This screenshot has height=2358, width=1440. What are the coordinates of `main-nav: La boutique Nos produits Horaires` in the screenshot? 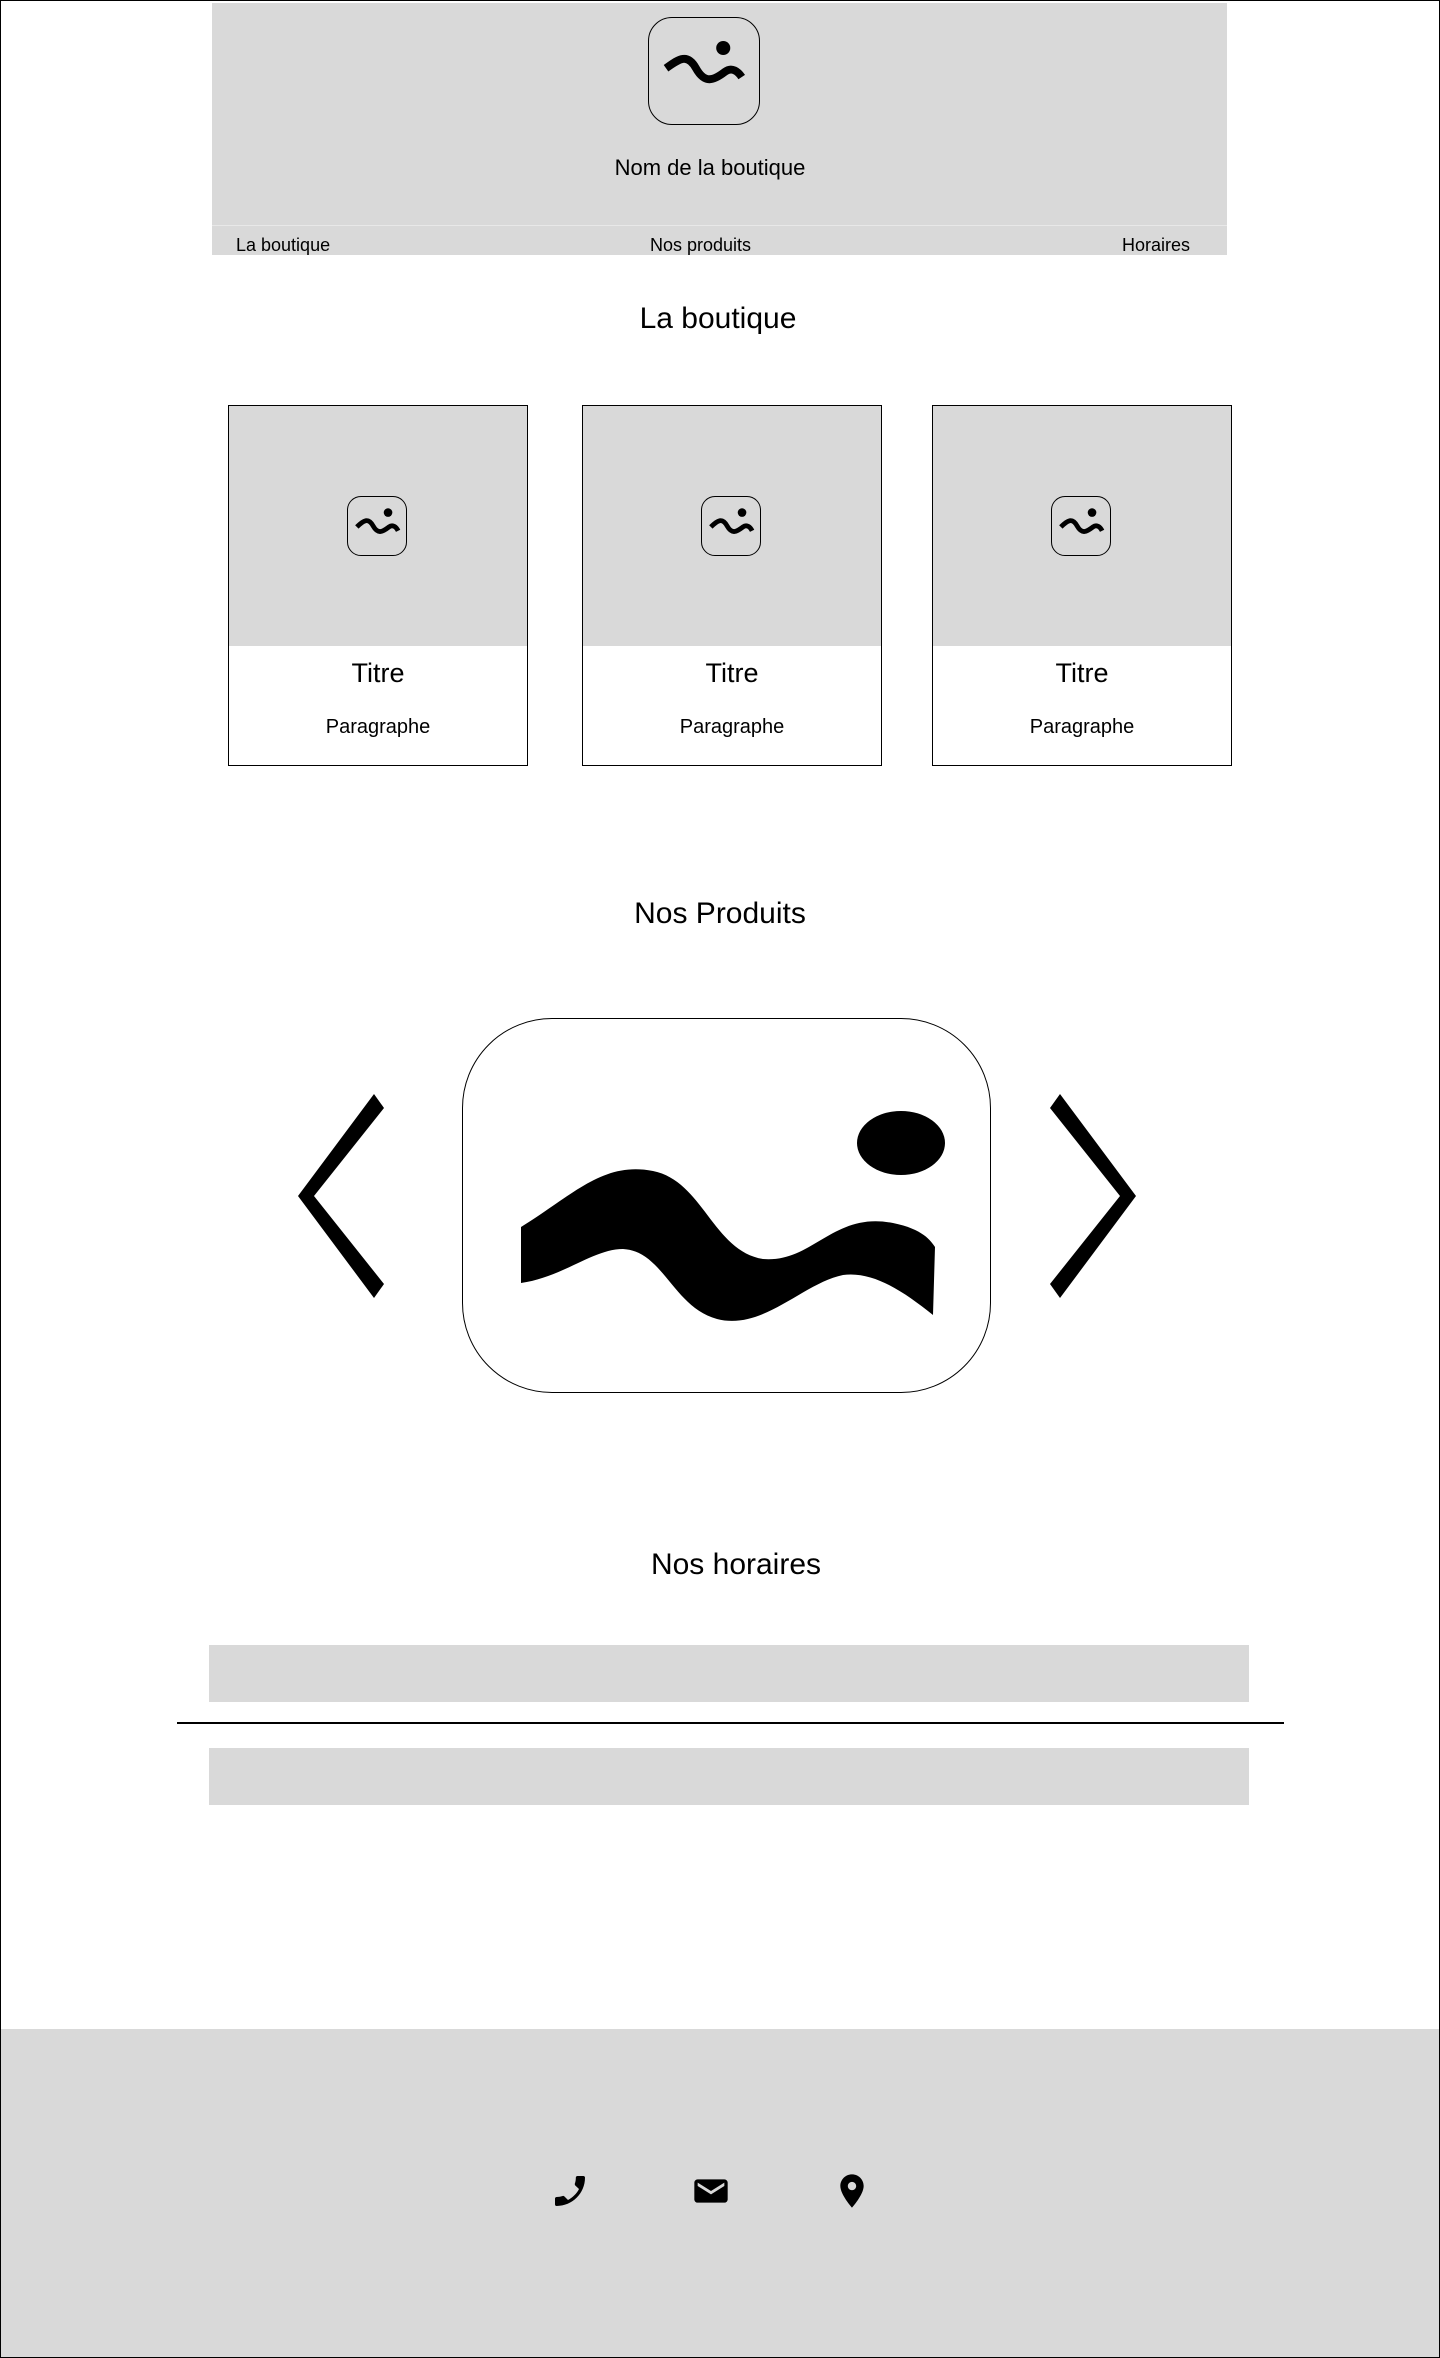 It's located at (719, 240).